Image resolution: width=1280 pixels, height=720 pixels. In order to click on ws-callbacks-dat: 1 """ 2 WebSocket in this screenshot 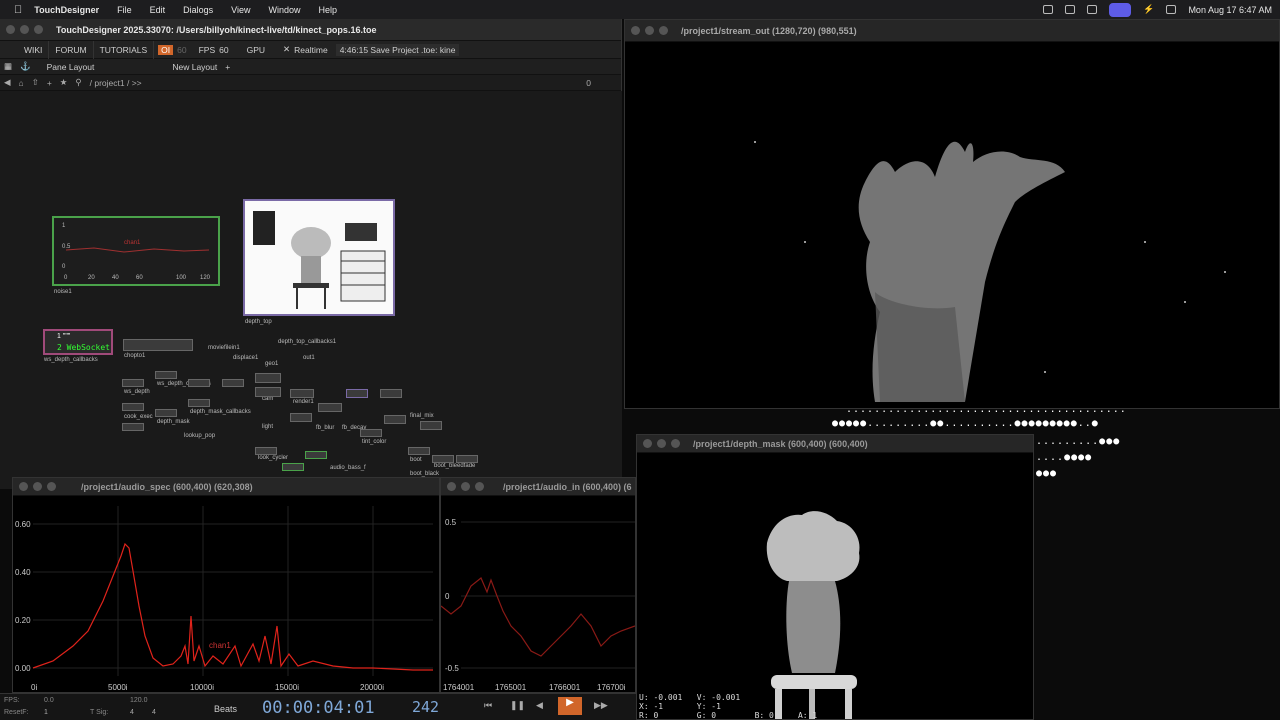, I will do `click(78, 342)`.